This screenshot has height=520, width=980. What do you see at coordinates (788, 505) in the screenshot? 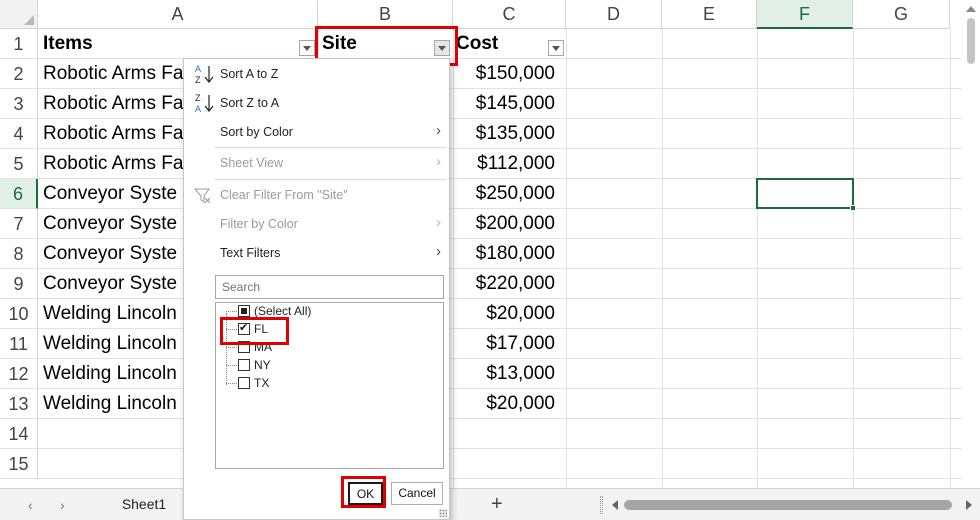
I see `horizontal-scroll-thumb` at bounding box center [788, 505].